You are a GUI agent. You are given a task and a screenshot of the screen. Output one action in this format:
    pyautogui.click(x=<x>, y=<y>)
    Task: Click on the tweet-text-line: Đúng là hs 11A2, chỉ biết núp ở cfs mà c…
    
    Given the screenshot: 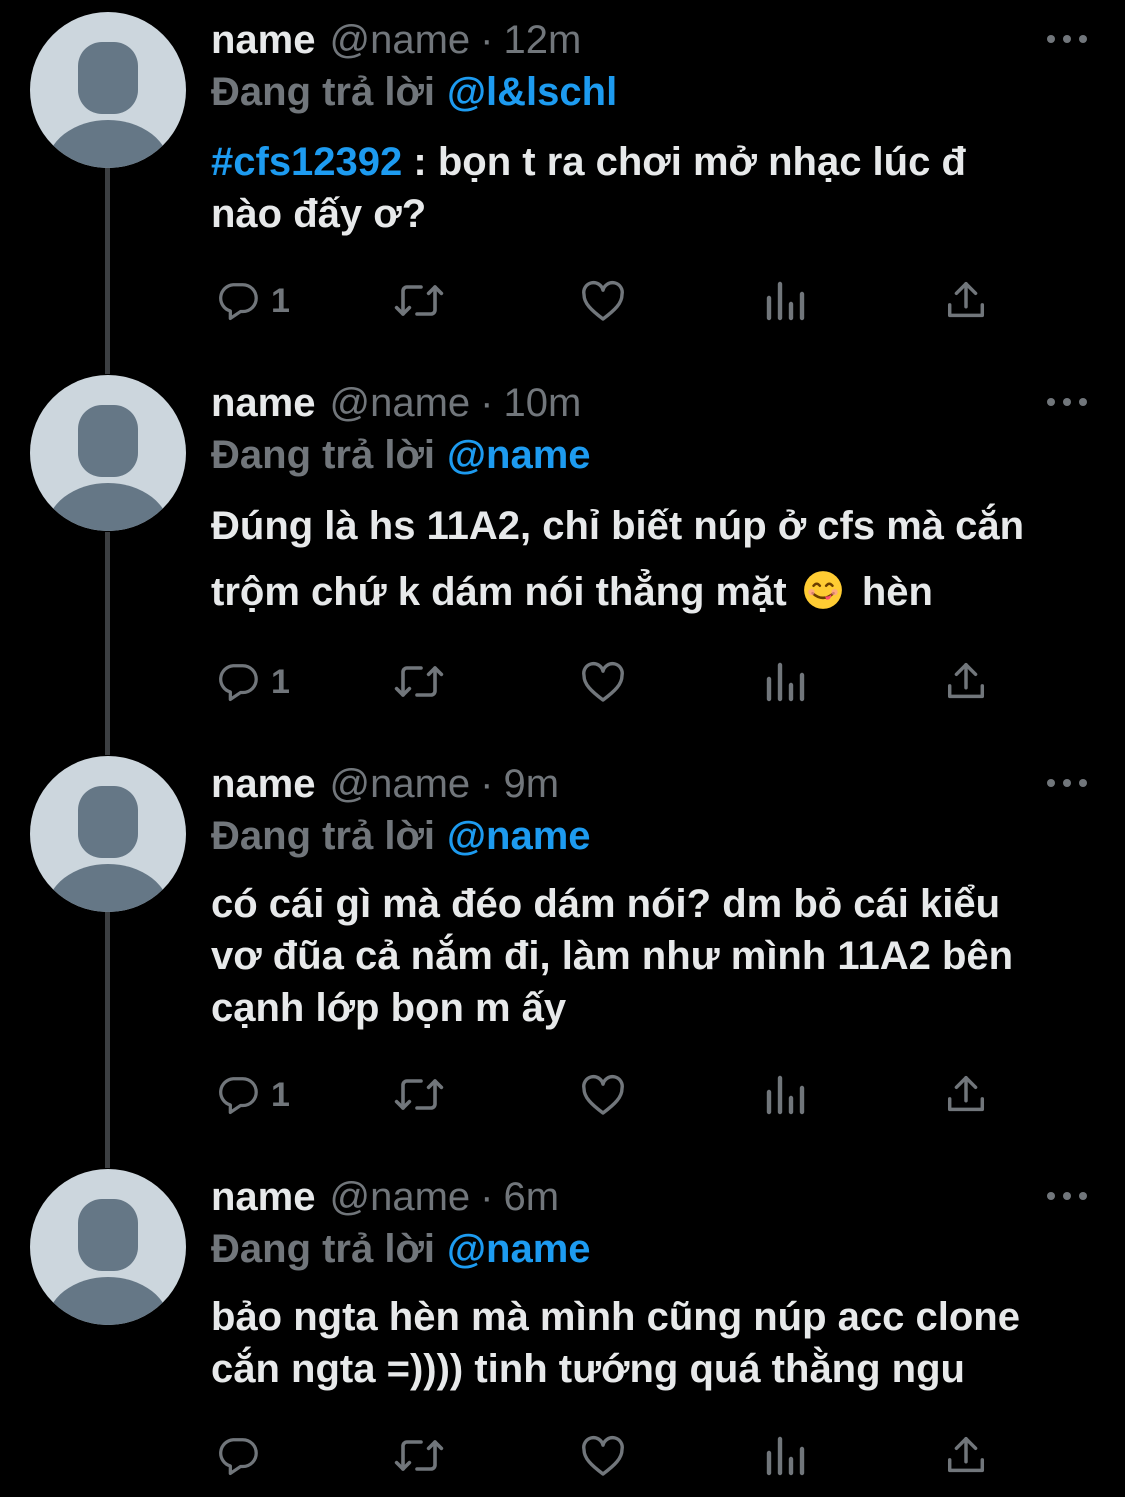 What is the action you would take?
    pyautogui.click(x=618, y=526)
    